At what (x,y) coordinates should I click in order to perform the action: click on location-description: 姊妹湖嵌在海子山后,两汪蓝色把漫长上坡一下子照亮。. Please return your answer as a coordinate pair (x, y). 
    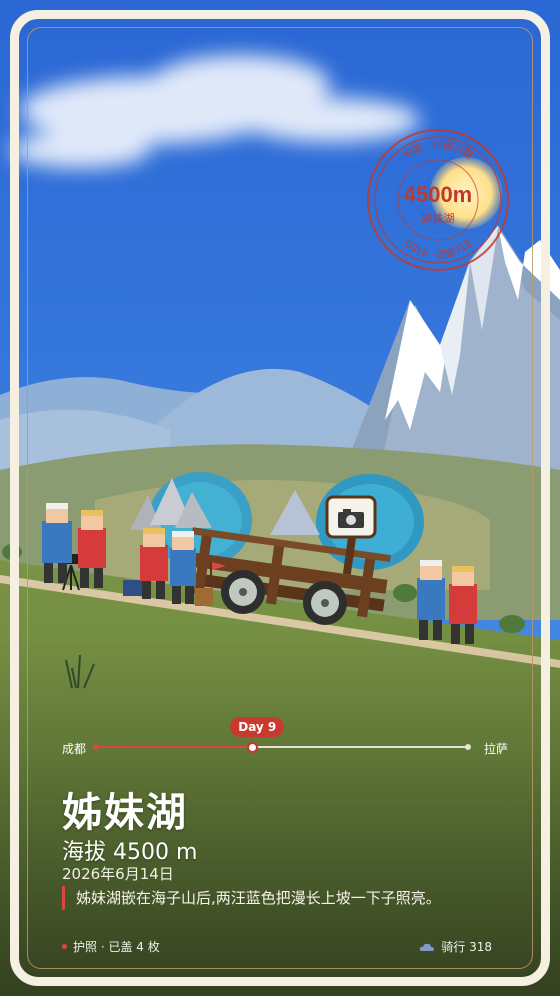
    Looking at the image, I should click on (269, 898).